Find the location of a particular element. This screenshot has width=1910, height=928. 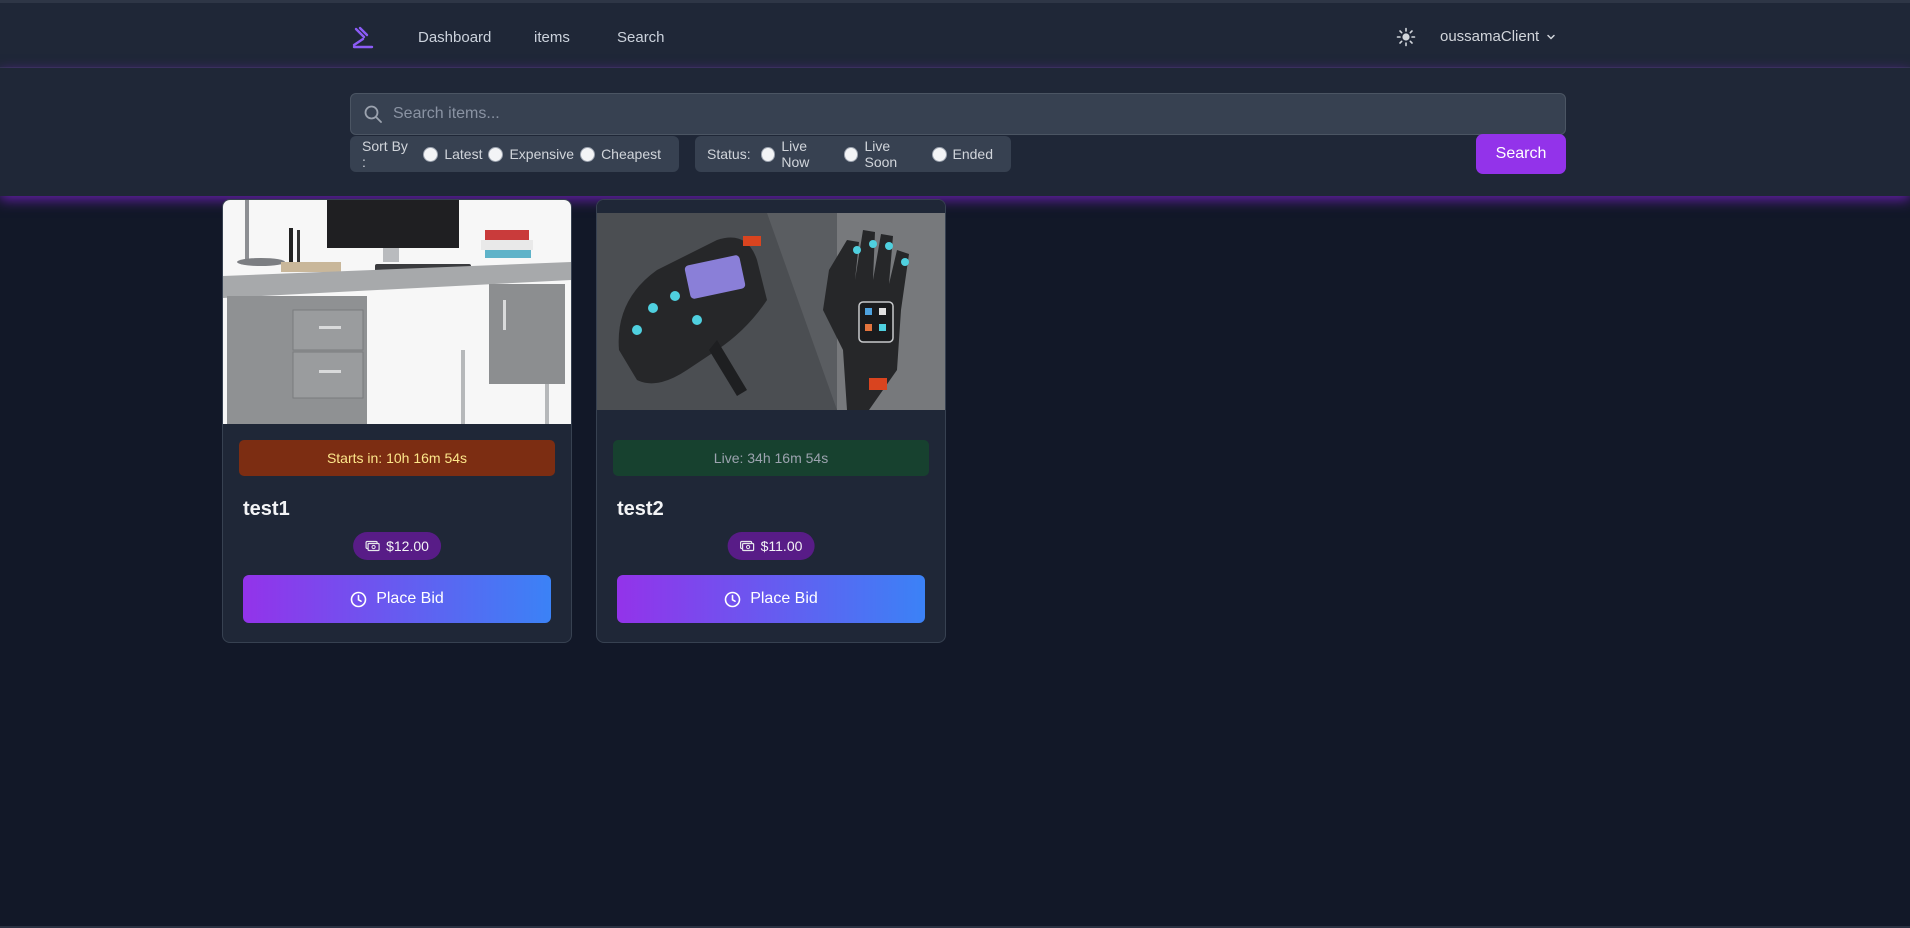

timer-badge: Live: 34h 16m 54s is located at coordinates (771, 458).